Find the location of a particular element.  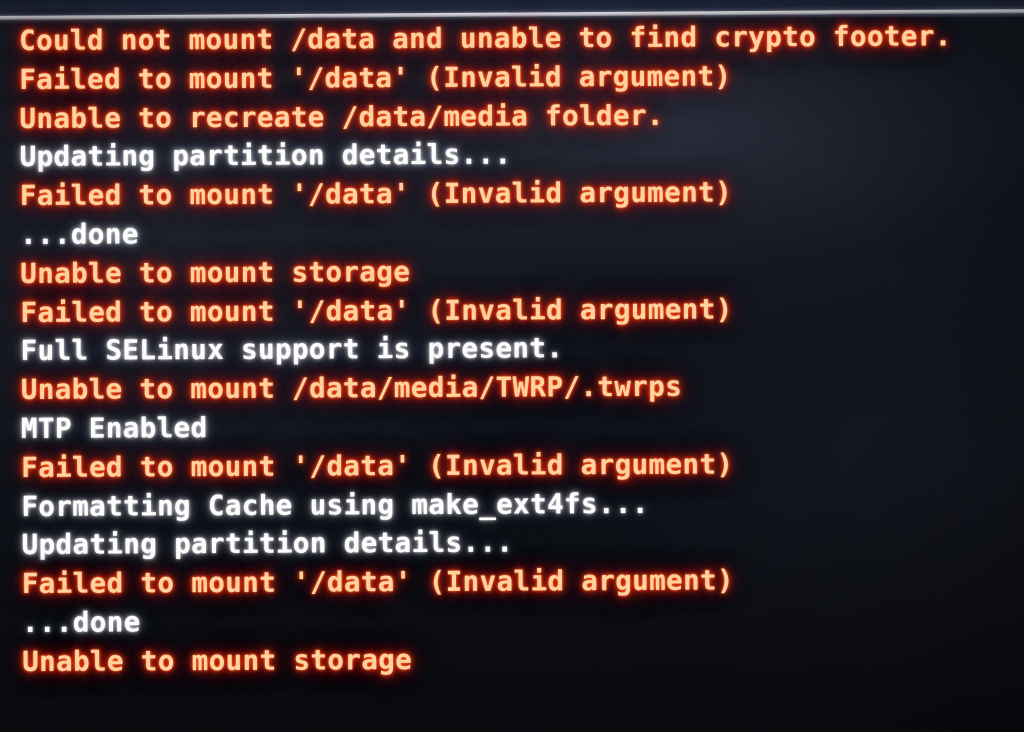

console-log-line: MTP Enabled is located at coordinates (114, 428).